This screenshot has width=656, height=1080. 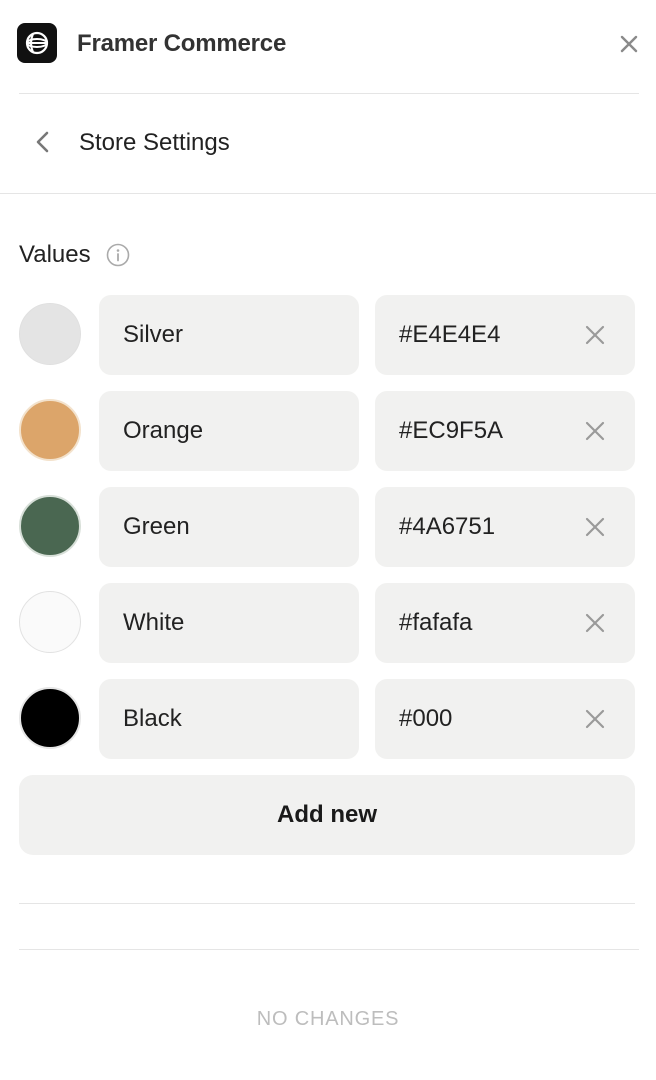 I want to click on value-name-field: Silver, so click(x=229, y=335).